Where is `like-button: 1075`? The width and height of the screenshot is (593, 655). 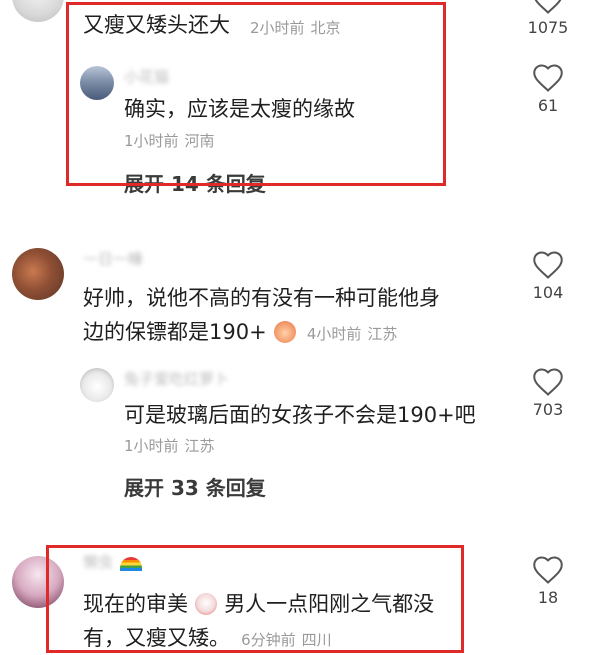 like-button: 1075 is located at coordinates (548, 18).